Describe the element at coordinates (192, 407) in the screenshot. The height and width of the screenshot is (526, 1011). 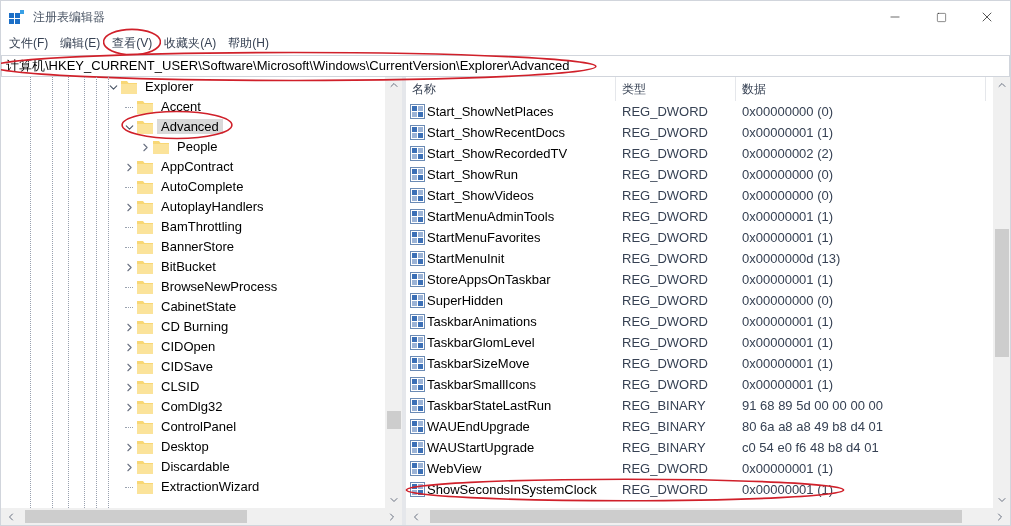
I see `tree-item: ComDlg32` at that location.